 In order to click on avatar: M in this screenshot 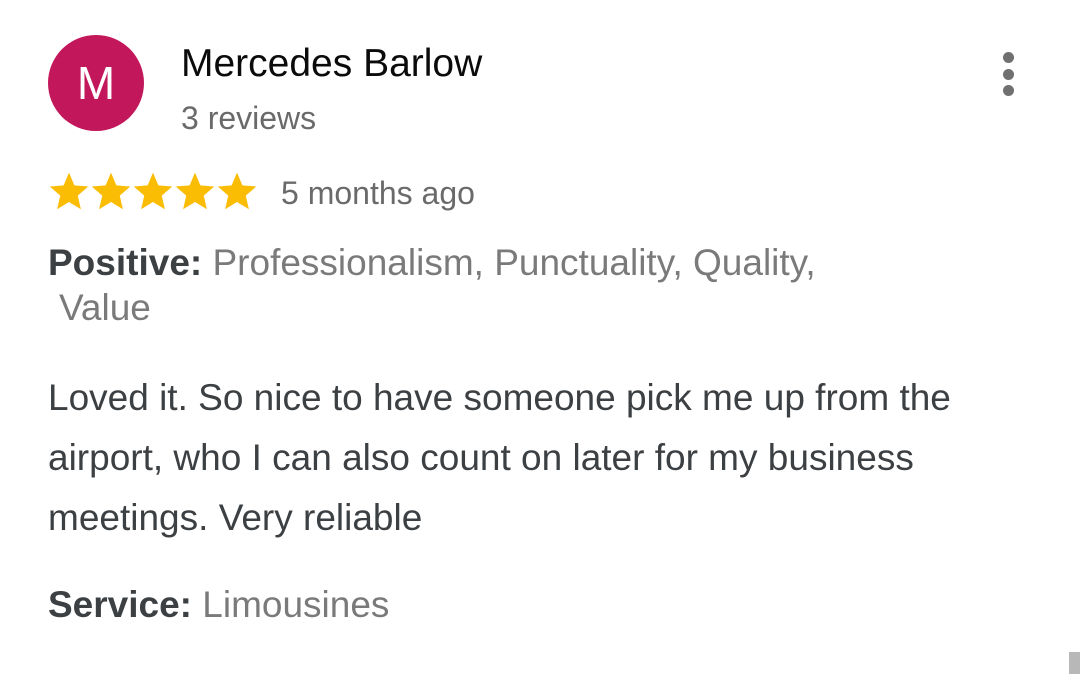, I will do `click(96, 83)`.